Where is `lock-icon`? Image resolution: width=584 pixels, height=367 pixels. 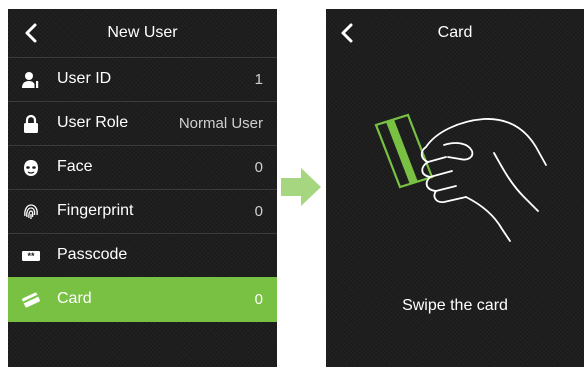 lock-icon is located at coordinates (31, 123).